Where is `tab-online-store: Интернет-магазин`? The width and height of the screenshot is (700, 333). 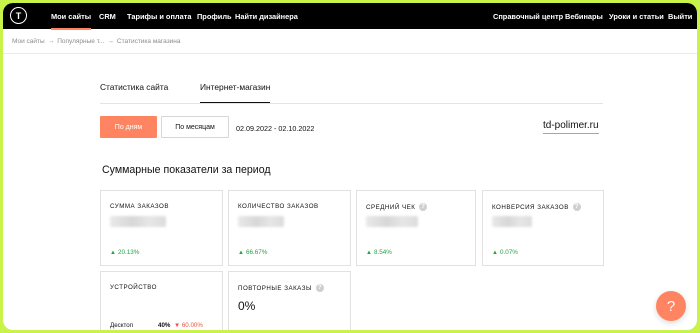 tab-online-store: Интернет-магазин is located at coordinates (235, 93).